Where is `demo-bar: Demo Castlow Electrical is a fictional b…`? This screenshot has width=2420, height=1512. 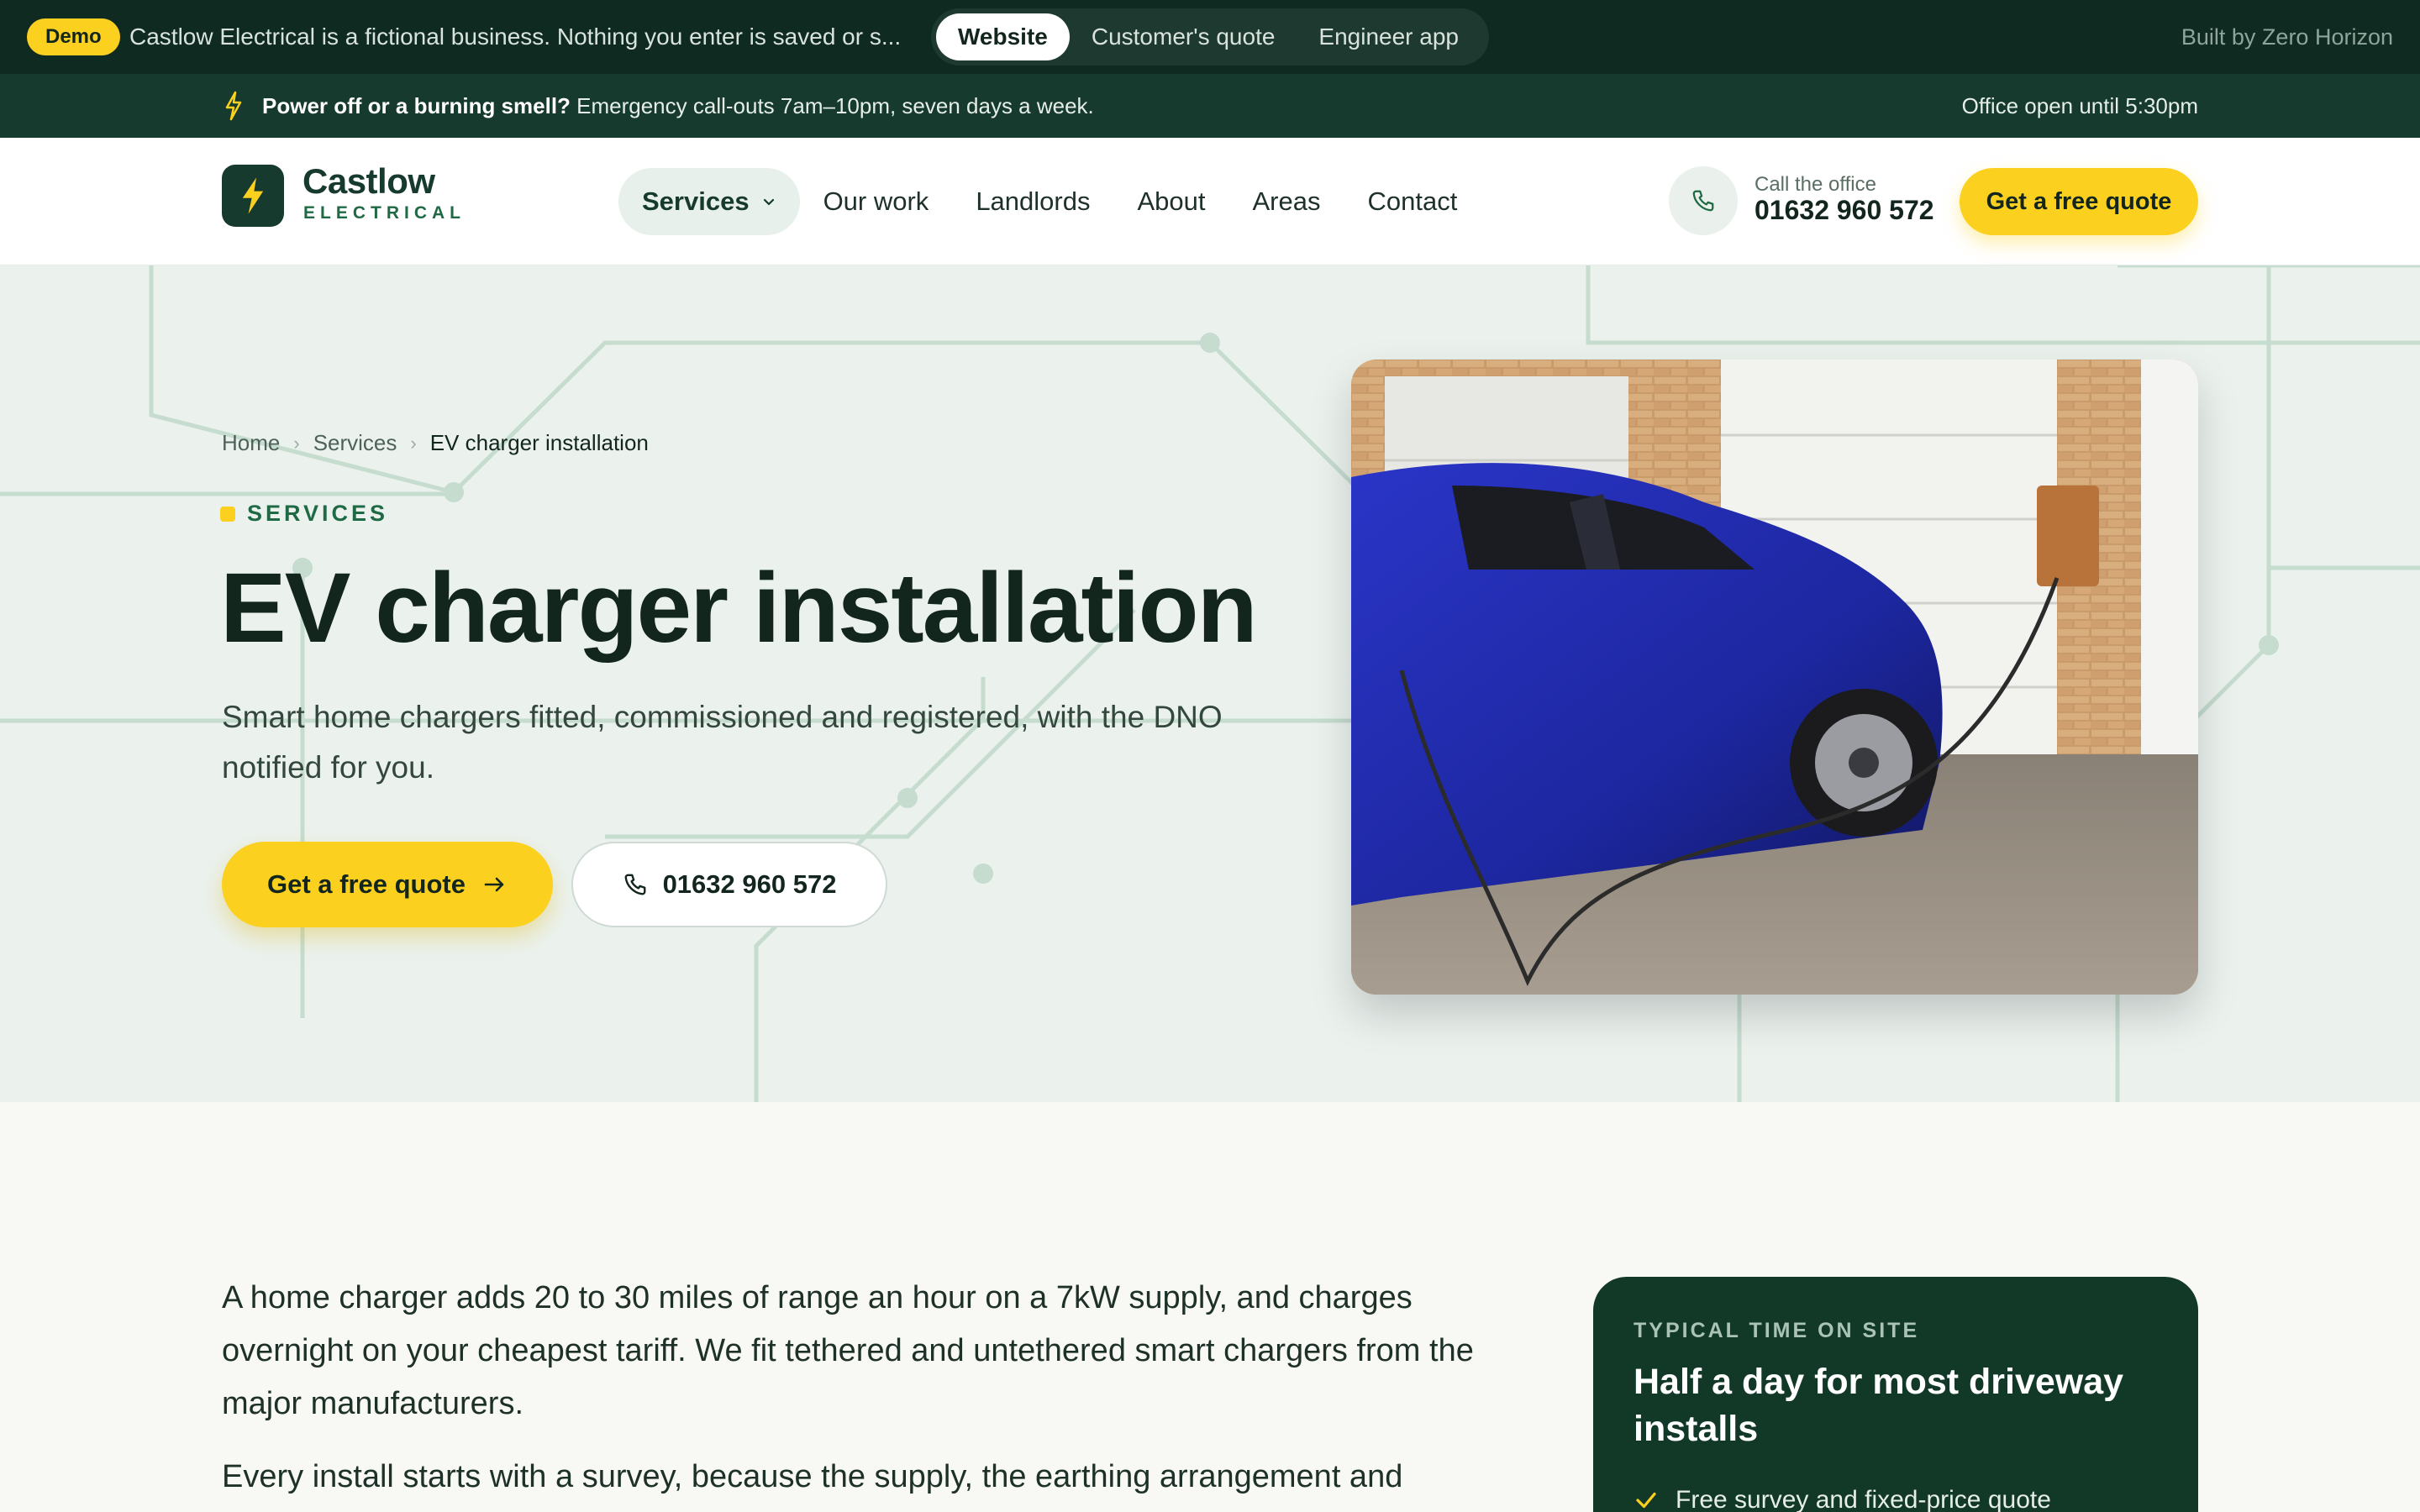 demo-bar: Demo Castlow Electrical is a fictional b… is located at coordinates (1210, 37).